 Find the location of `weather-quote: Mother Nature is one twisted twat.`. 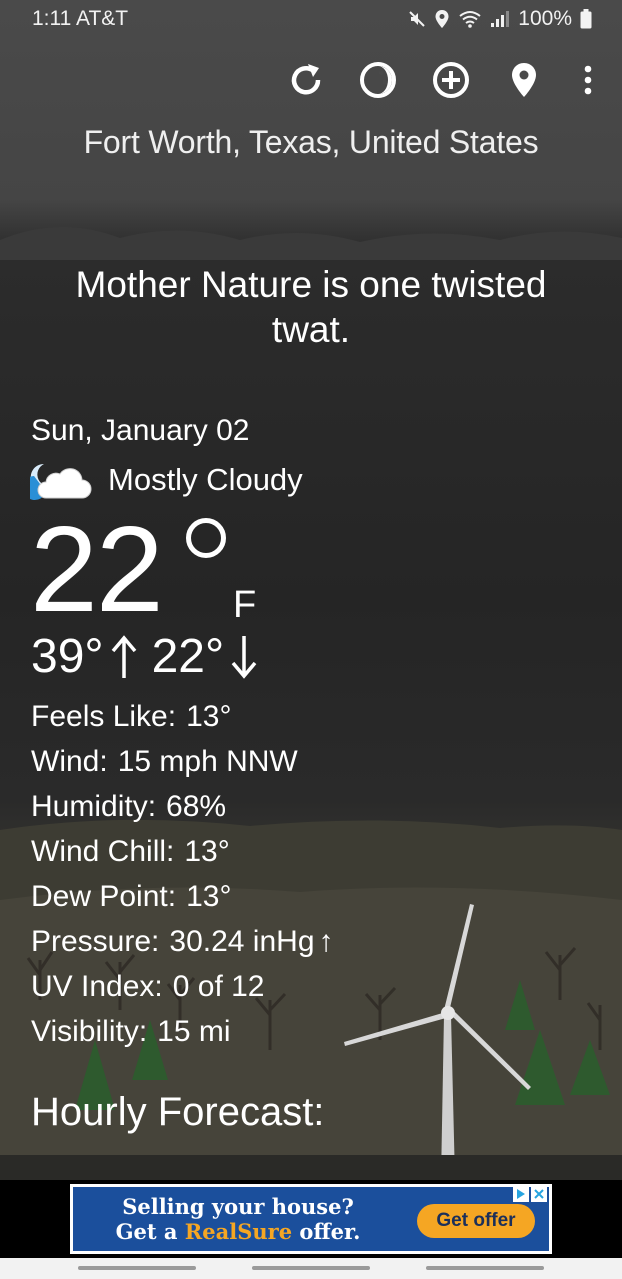

weather-quote: Mother Nature is one twisted twat. is located at coordinates (311, 307).